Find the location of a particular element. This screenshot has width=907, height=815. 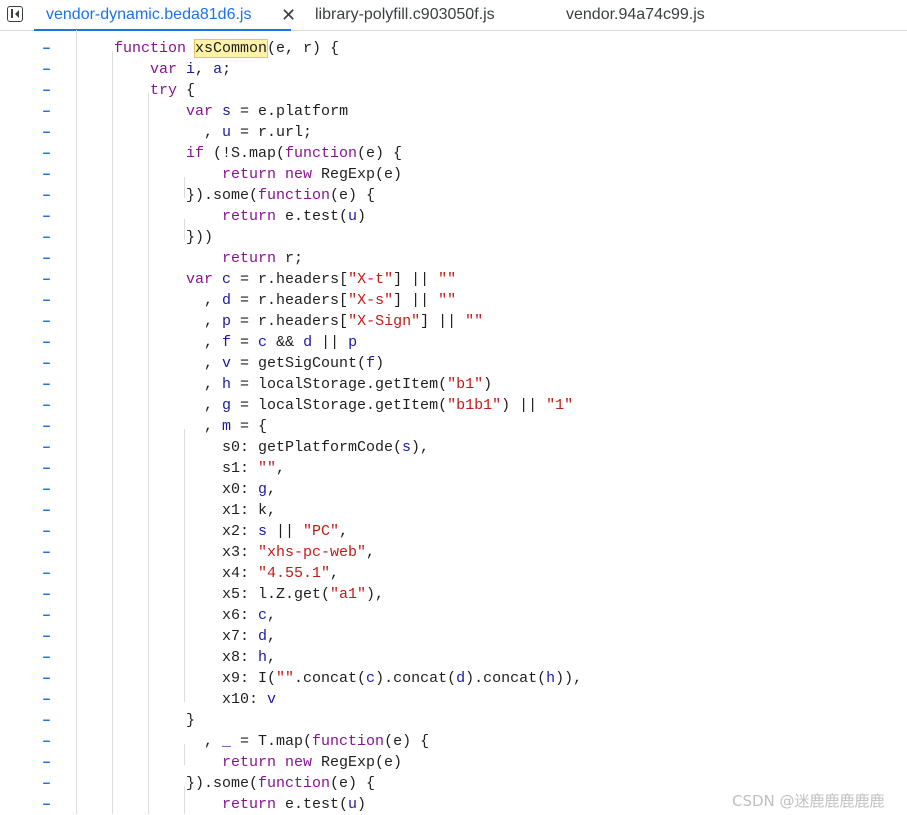

code-text: , h = localStorage.getItem("b1") is located at coordinates (348, 384).